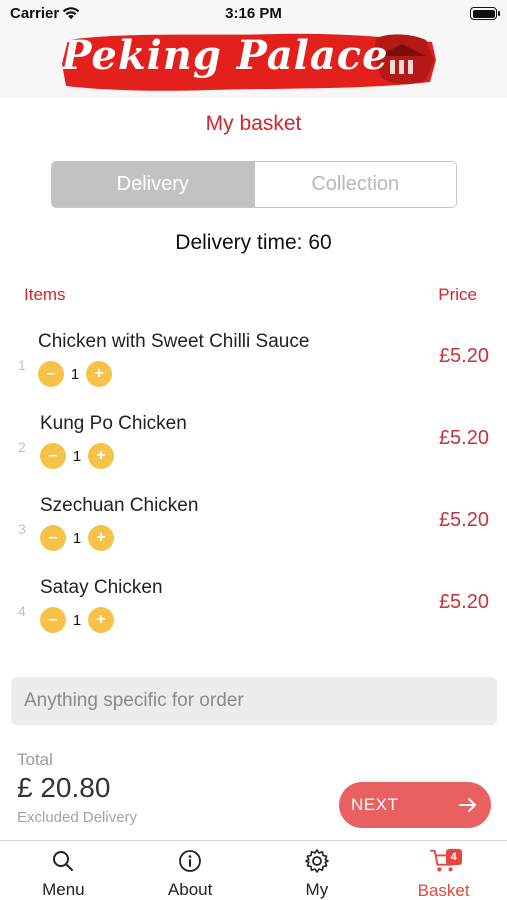  Describe the element at coordinates (174, 341) in the screenshot. I see `item-name: Chicken with Sweet Chilli Sauce` at that location.